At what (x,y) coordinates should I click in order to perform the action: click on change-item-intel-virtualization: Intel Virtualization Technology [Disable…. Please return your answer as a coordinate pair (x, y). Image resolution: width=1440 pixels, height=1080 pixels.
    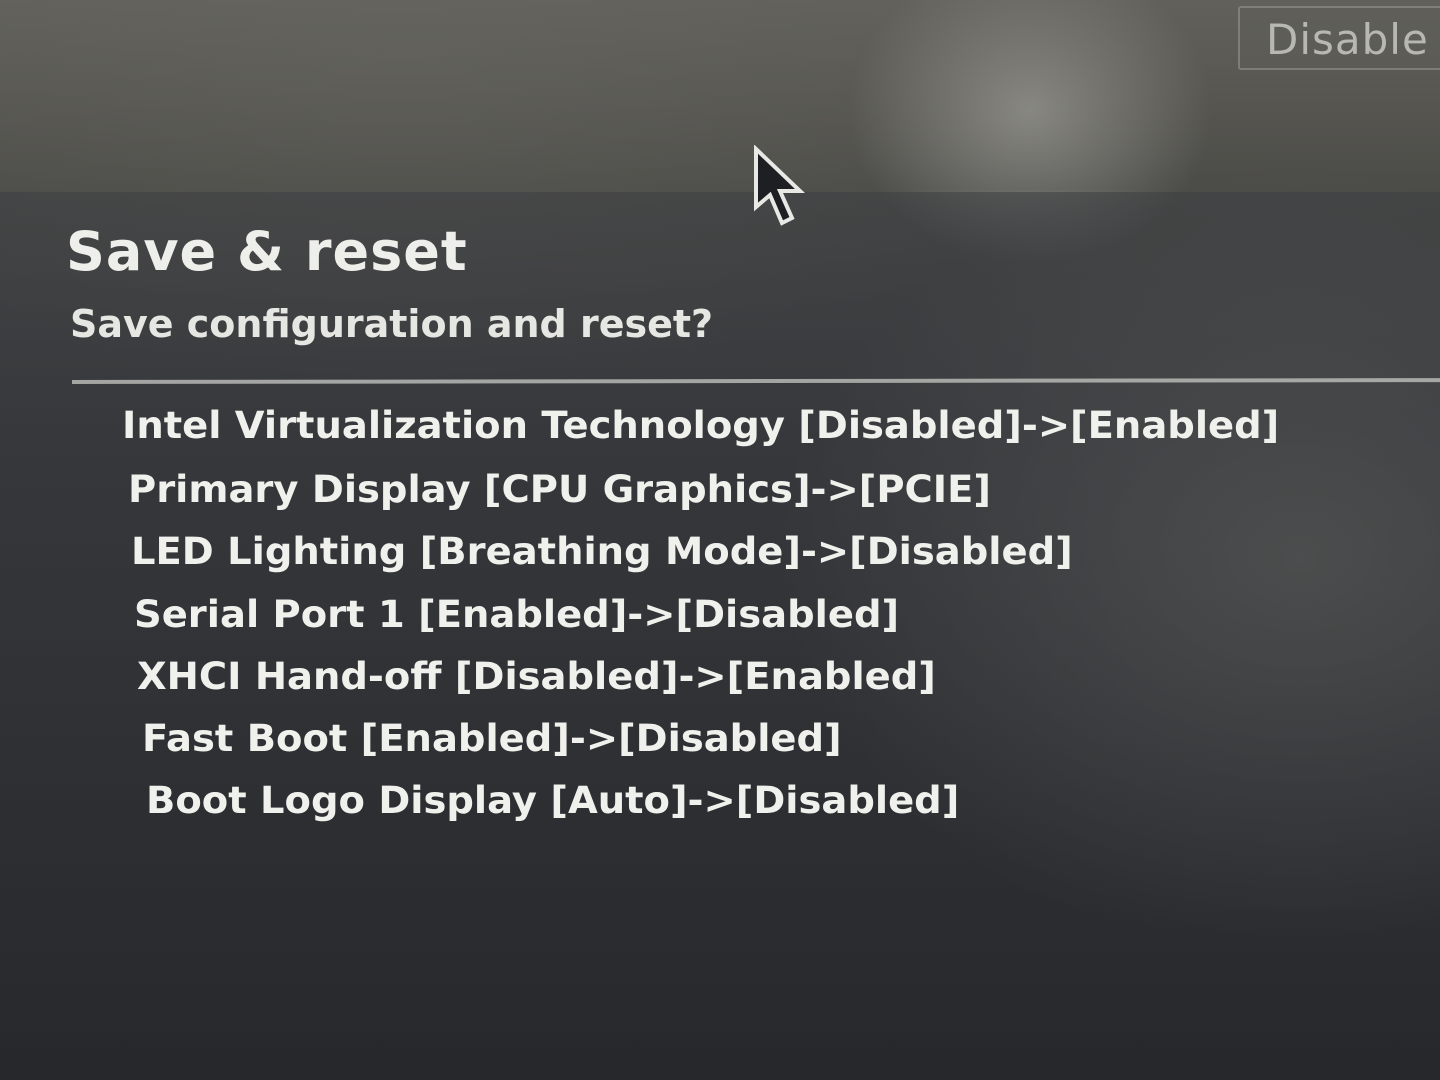
    Looking at the image, I should click on (701, 425).